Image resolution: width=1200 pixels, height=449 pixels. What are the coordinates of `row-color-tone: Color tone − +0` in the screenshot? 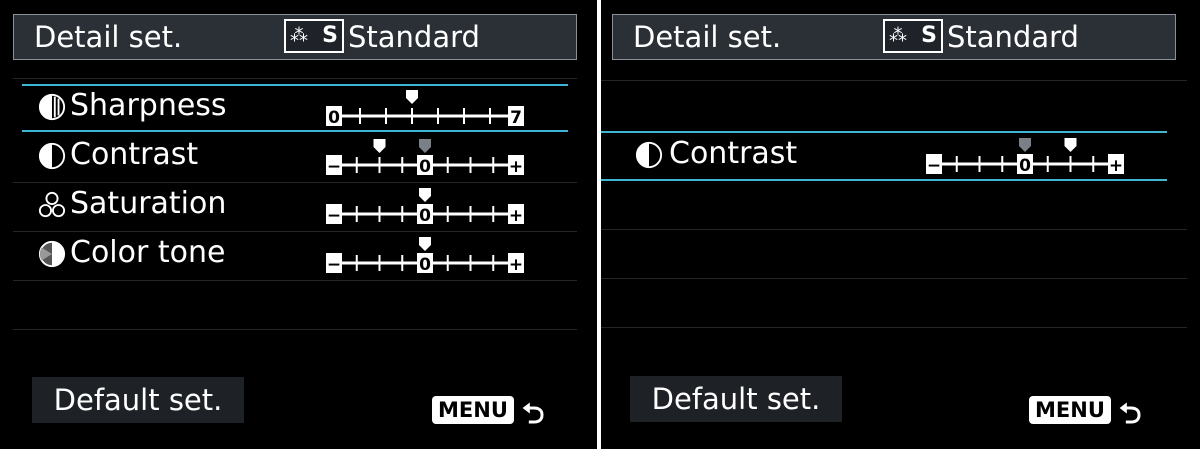 It's located at (293, 255).